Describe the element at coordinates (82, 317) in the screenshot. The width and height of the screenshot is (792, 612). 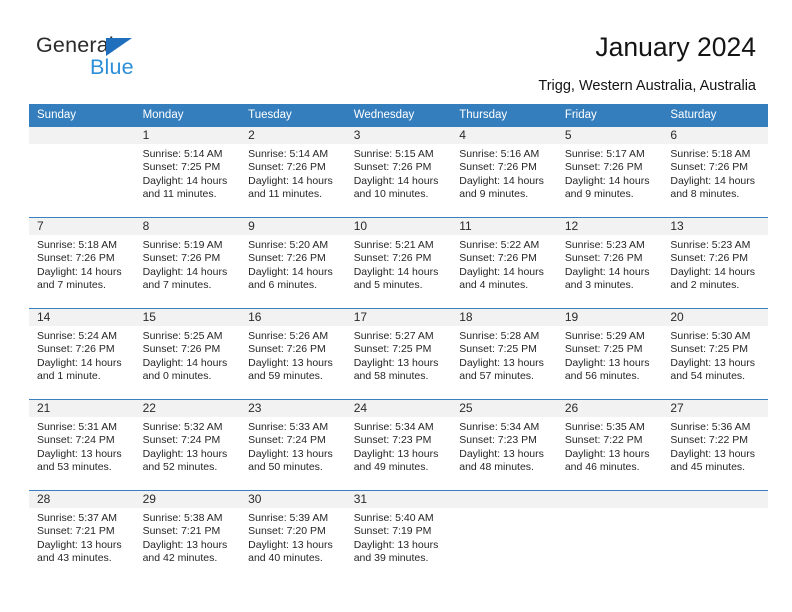
I see `day-number: 14` at that location.